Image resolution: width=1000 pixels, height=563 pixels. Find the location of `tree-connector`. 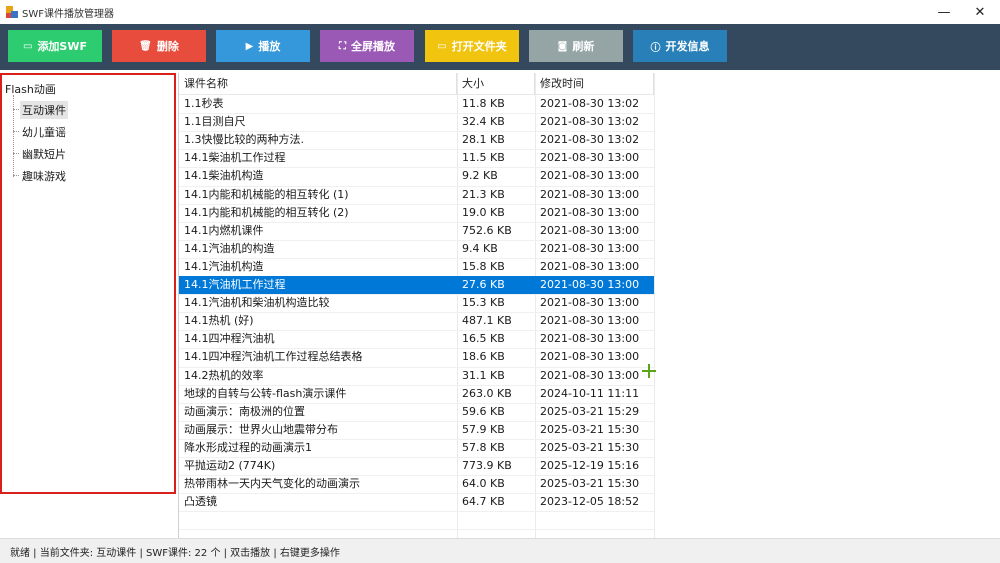

tree-connector is located at coordinates (13, 136).